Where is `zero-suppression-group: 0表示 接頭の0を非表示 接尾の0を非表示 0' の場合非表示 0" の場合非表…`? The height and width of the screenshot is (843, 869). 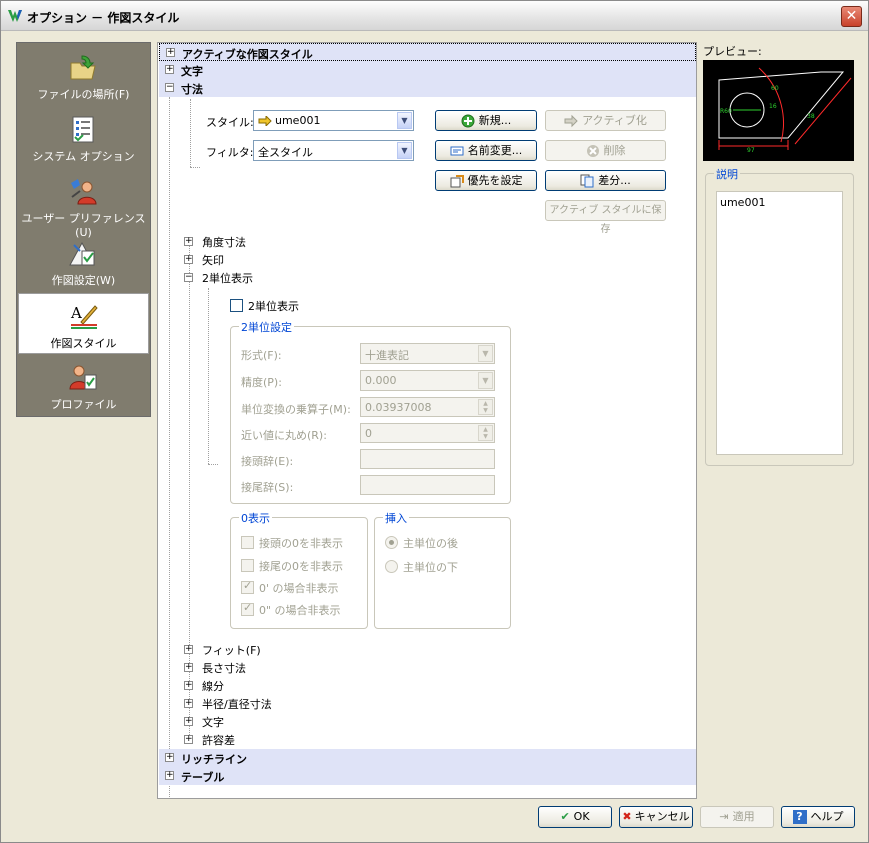 zero-suppression-group: 0表示 接頭の0を非表示 接尾の0を非表示 0' の場合非表示 0" の場合非表… is located at coordinates (299, 569).